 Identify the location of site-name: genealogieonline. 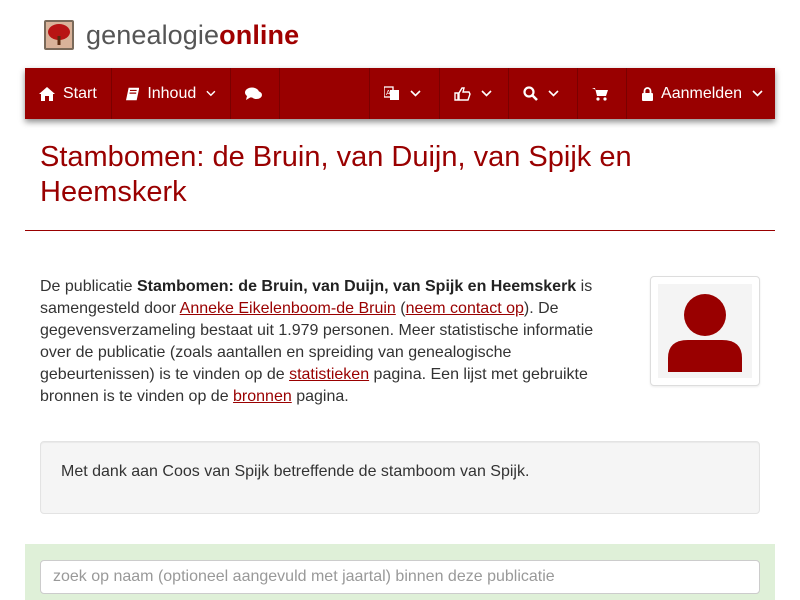
(193, 34).